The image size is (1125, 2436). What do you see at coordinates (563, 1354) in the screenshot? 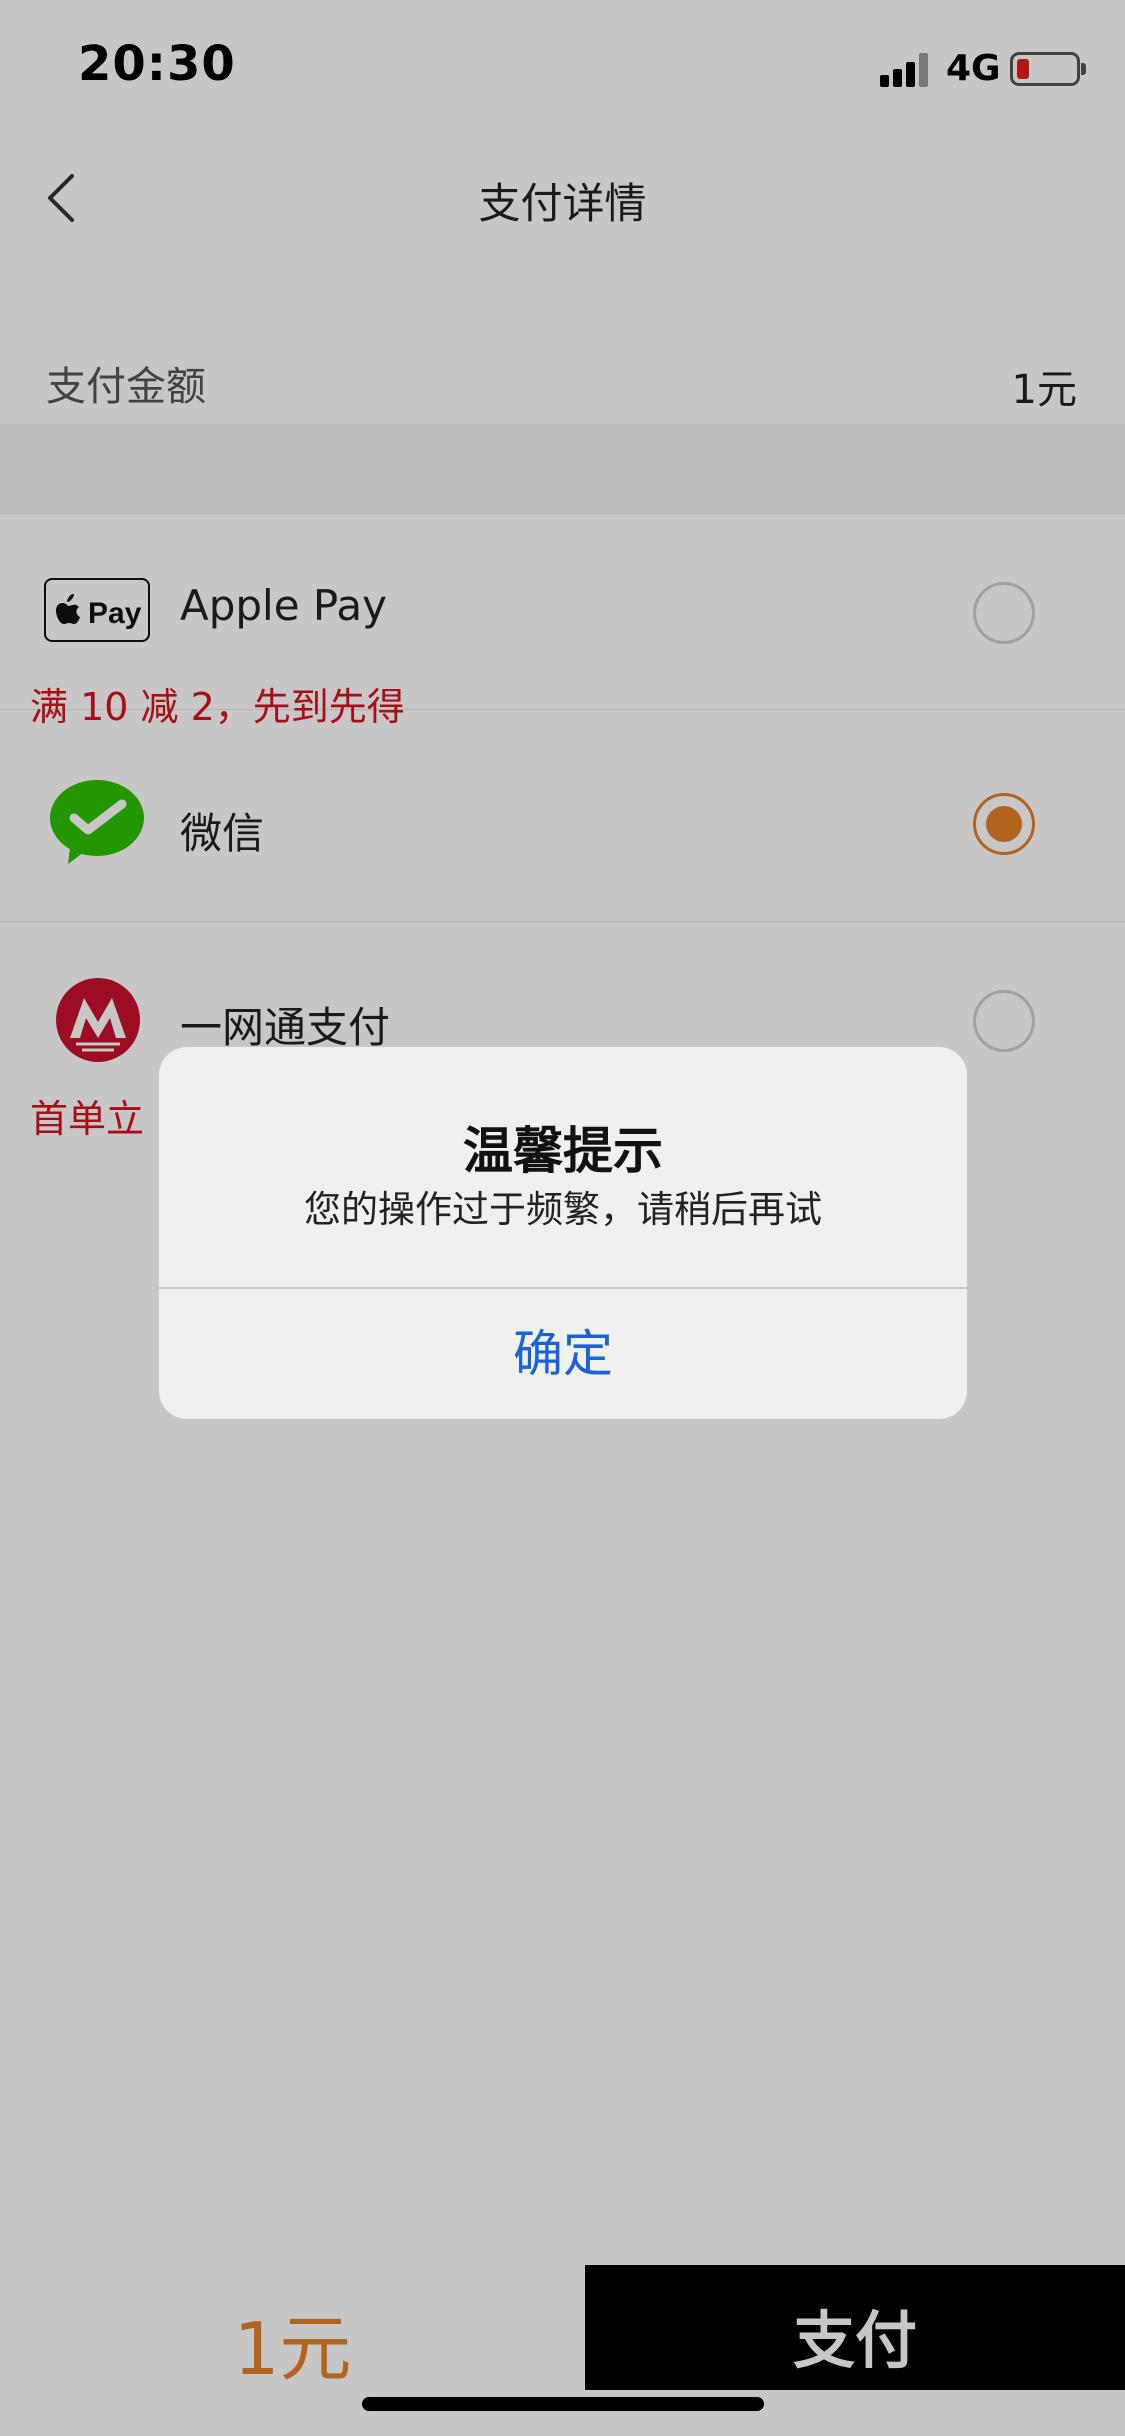
I see `alert-ok-button: 确定` at bounding box center [563, 1354].